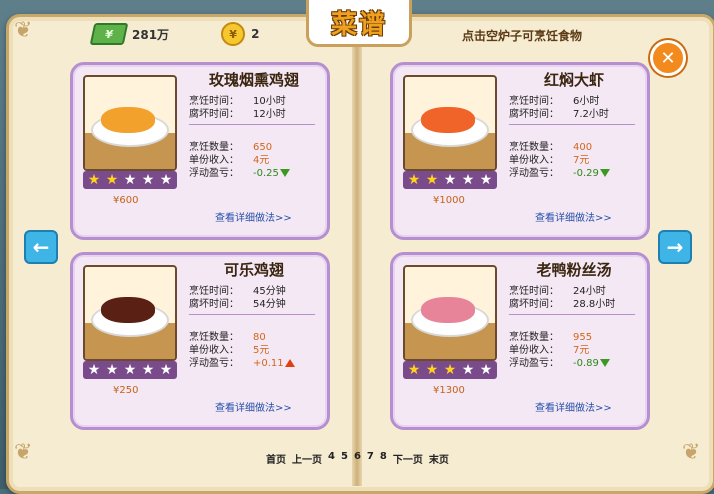 Image resolution: width=714 pixels, height=494 pixels. What do you see at coordinates (269, 291) in the screenshot?
I see `cook-time-value: 45分钟` at bounding box center [269, 291].